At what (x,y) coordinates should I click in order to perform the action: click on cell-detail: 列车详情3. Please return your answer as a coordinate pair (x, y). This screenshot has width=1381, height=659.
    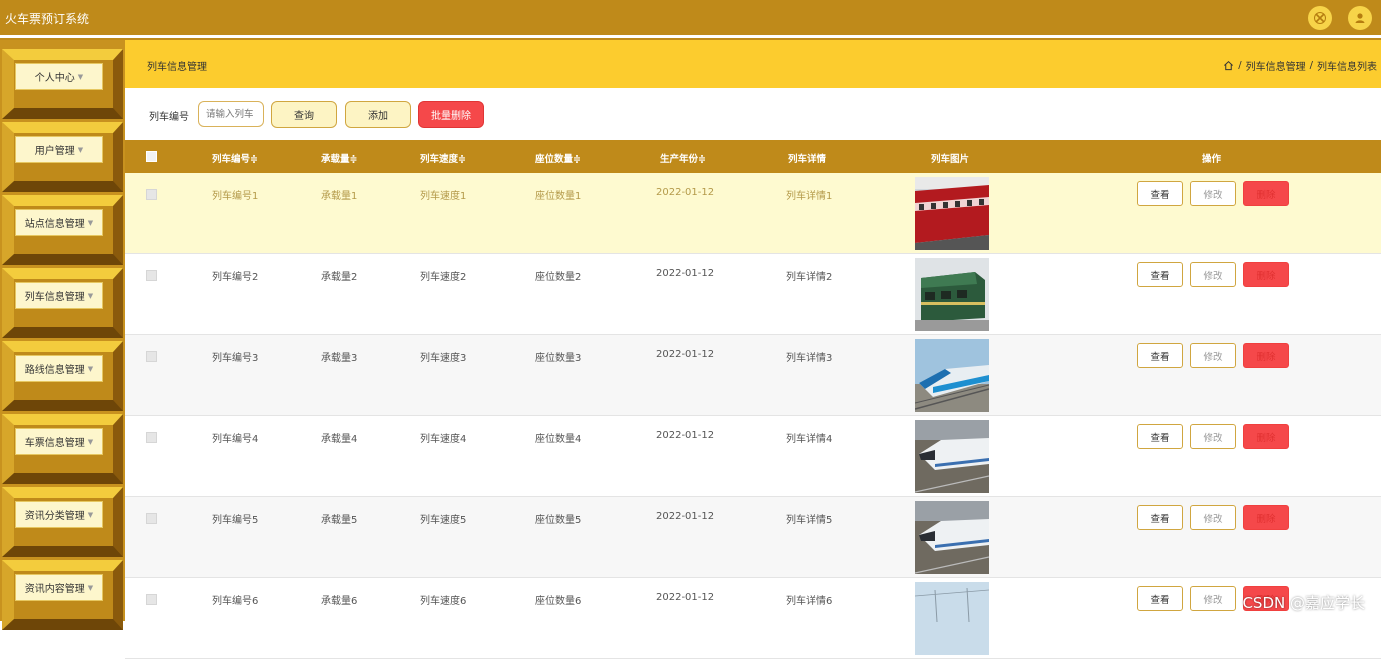
    Looking at the image, I should click on (809, 356).